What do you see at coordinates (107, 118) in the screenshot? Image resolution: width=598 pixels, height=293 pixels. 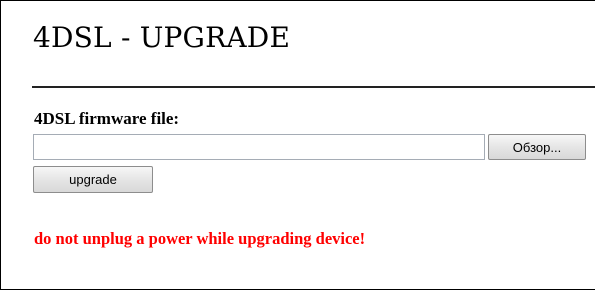 I see `firmware-file-label: 4DSL firmware file:` at bounding box center [107, 118].